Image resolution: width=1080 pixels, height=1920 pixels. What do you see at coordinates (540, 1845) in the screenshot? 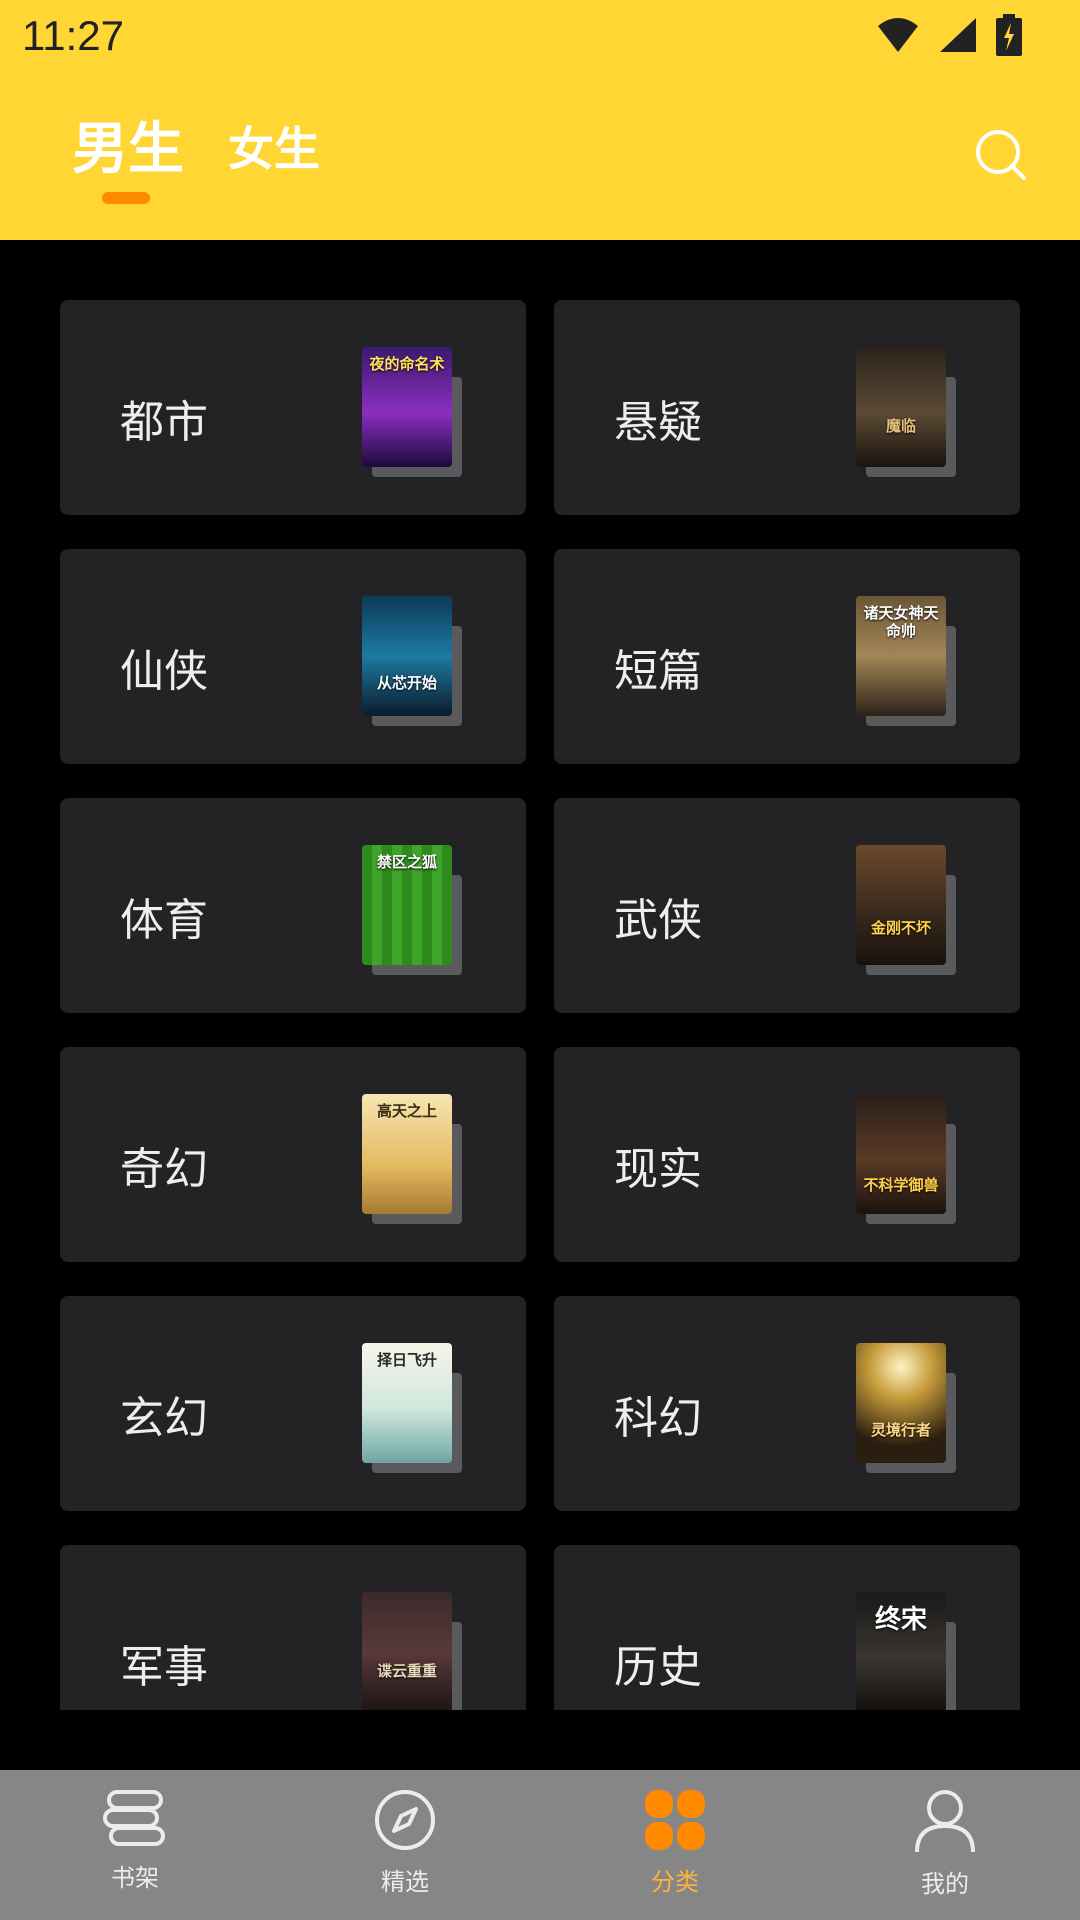
I see `bottom-nav: 书架 精选 分类 我的` at bounding box center [540, 1845].